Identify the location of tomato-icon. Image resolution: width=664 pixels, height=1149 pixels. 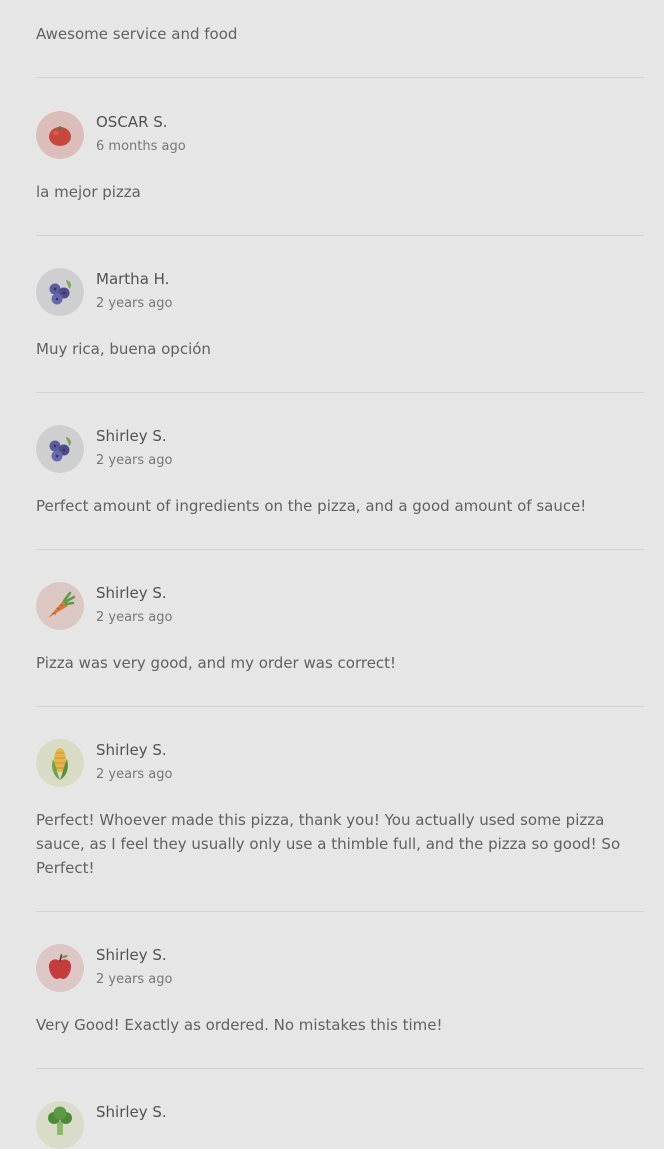
(60, 135).